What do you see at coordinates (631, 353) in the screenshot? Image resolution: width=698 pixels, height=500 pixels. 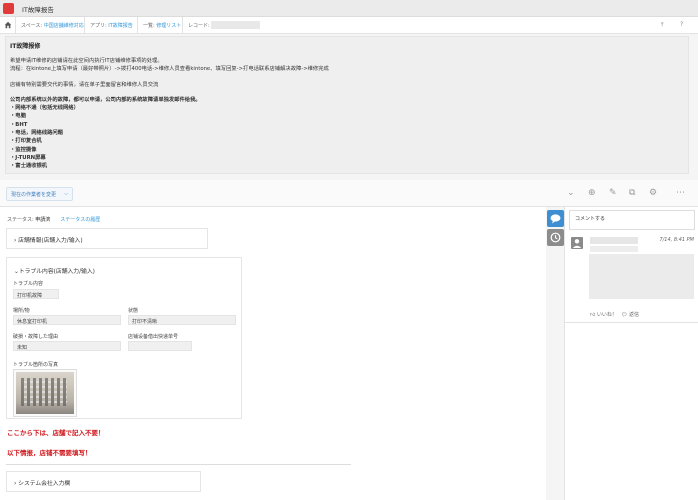 I see `comment-panel: コメントする 7/14, 8:41 PM 👍︎ いいね！ 💬︎ 返信` at bounding box center [631, 353].